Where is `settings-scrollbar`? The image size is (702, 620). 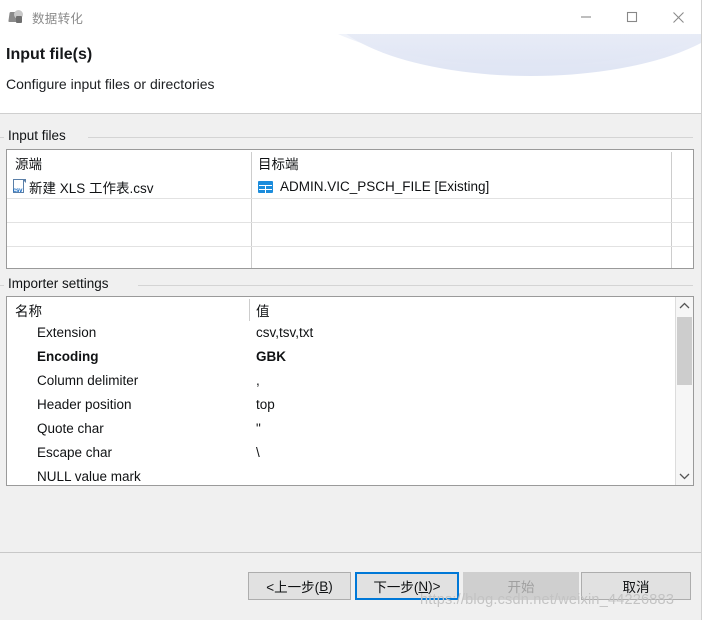
settings-scrollbar is located at coordinates (684, 391).